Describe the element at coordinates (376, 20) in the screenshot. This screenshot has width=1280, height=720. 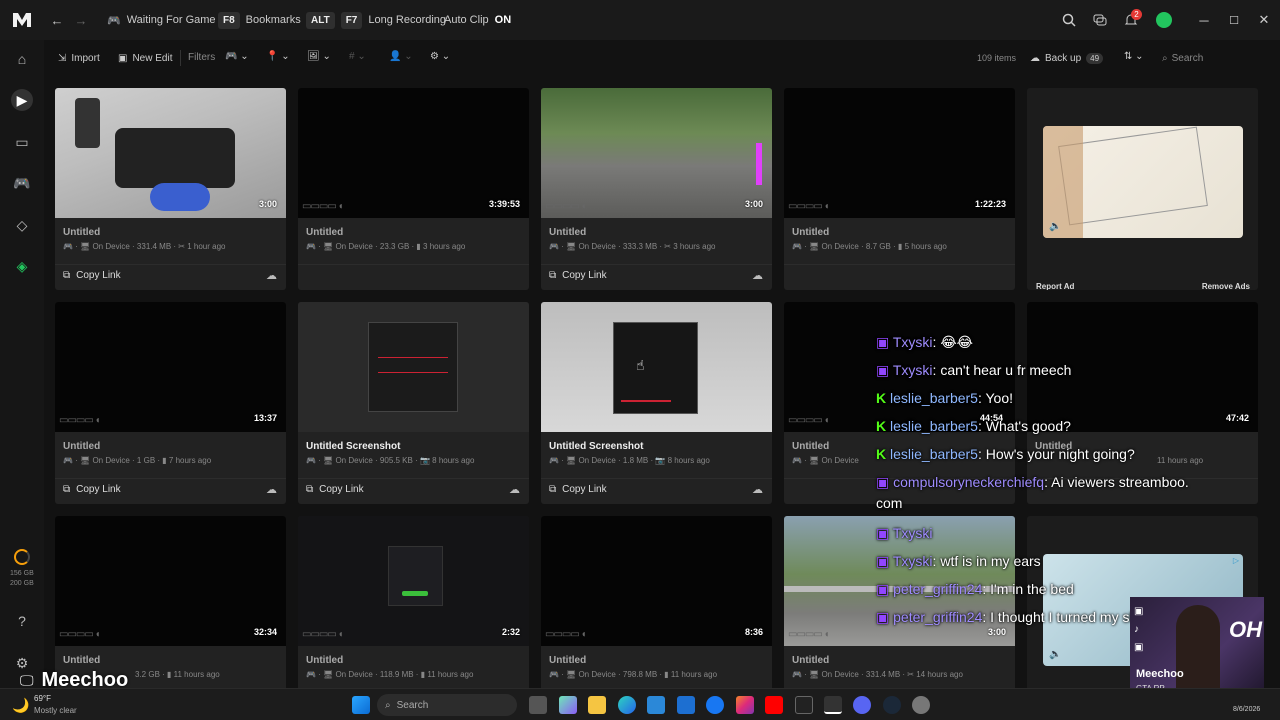
I see `long-recording-shortcut: ALT F7 Long Recording` at that location.